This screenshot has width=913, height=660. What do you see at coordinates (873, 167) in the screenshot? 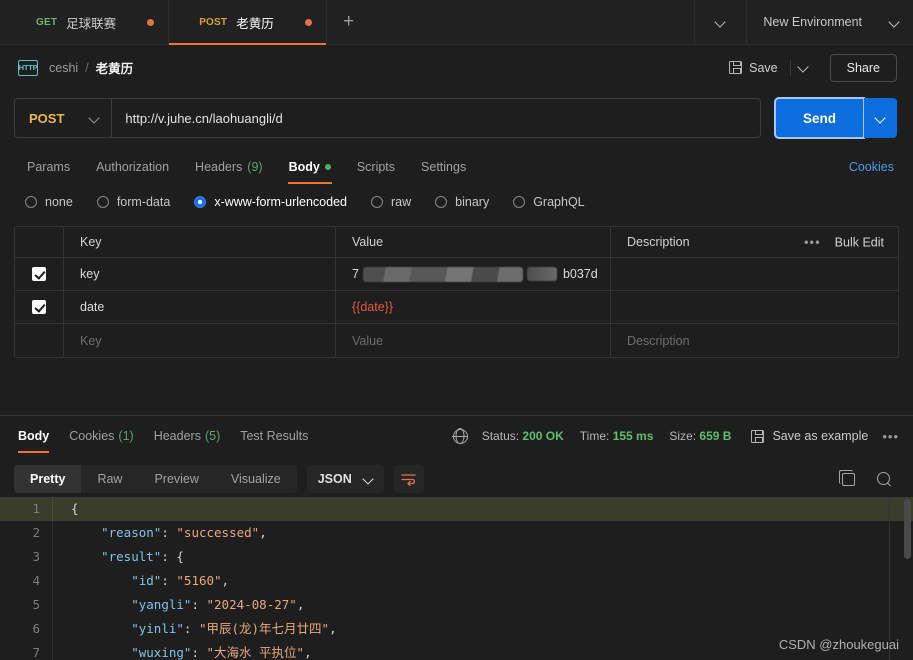
I see `cookies-link: Cookies` at bounding box center [873, 167].